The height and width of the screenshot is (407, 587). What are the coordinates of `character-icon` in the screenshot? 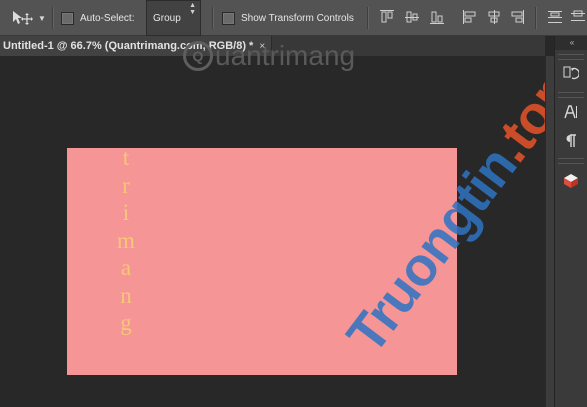 It's located at (571, 112).